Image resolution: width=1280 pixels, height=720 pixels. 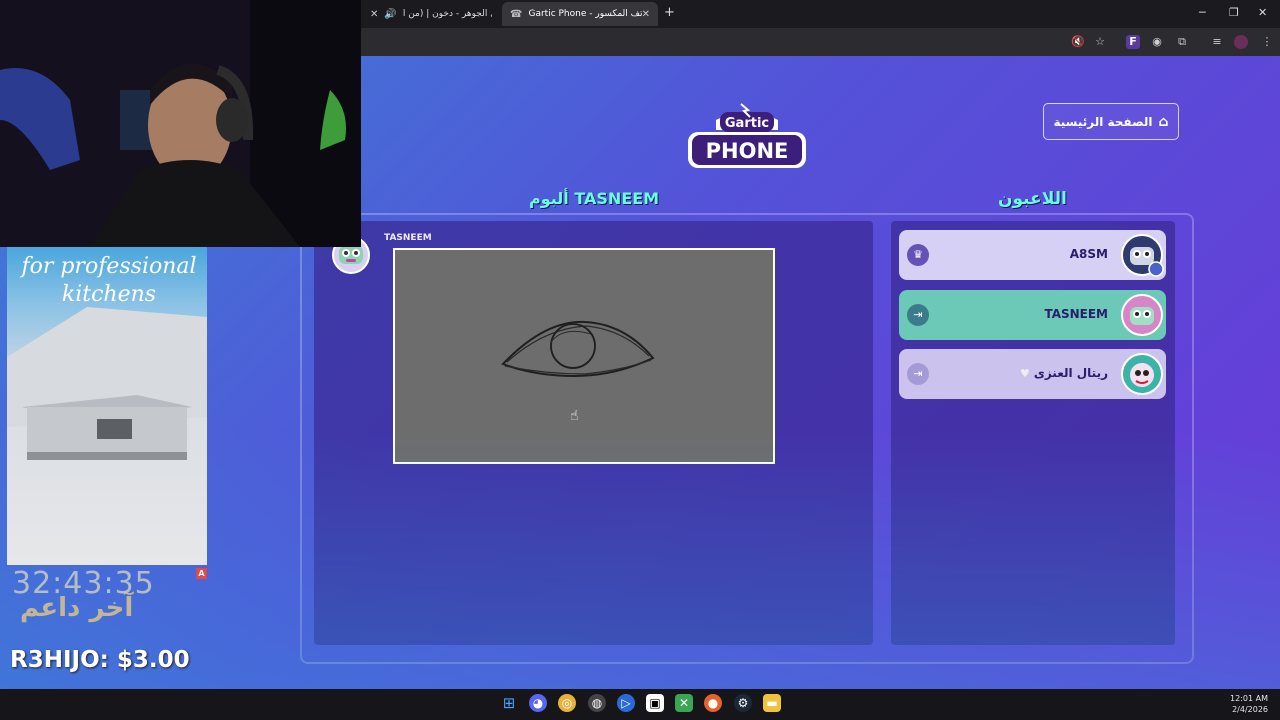 I want to click on extension-icon: ◉, so click(x=1157, y=42).